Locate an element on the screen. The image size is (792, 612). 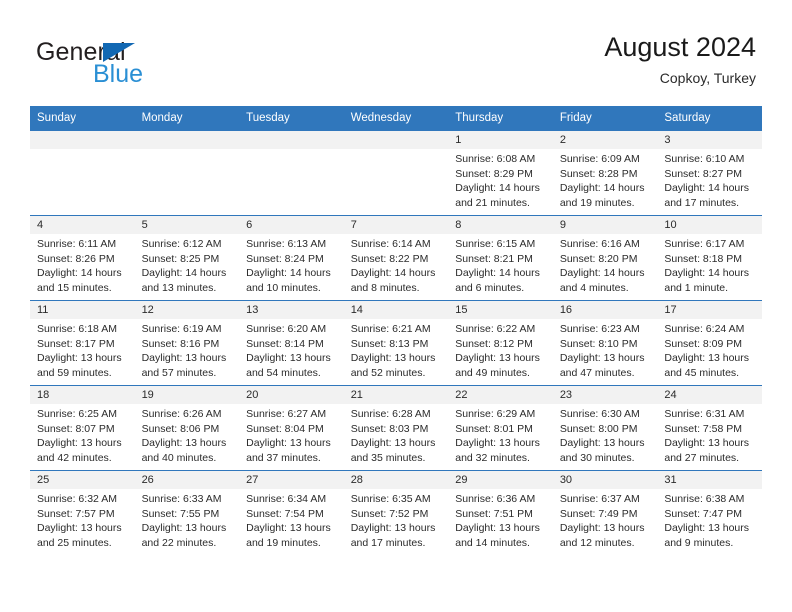
sunset-text: Sunset: 8:03 PM is located at coordinates (389, 428).